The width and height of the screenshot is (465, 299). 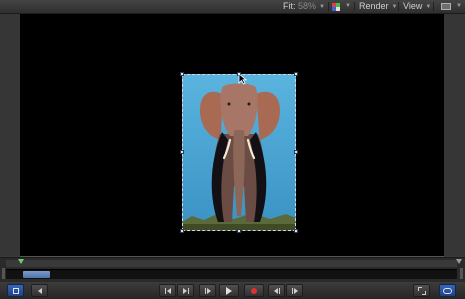 What do you see at coordinates (336, 7) in the screenshot?
I see `color-channels-icon` at bounding box center [336, 7].